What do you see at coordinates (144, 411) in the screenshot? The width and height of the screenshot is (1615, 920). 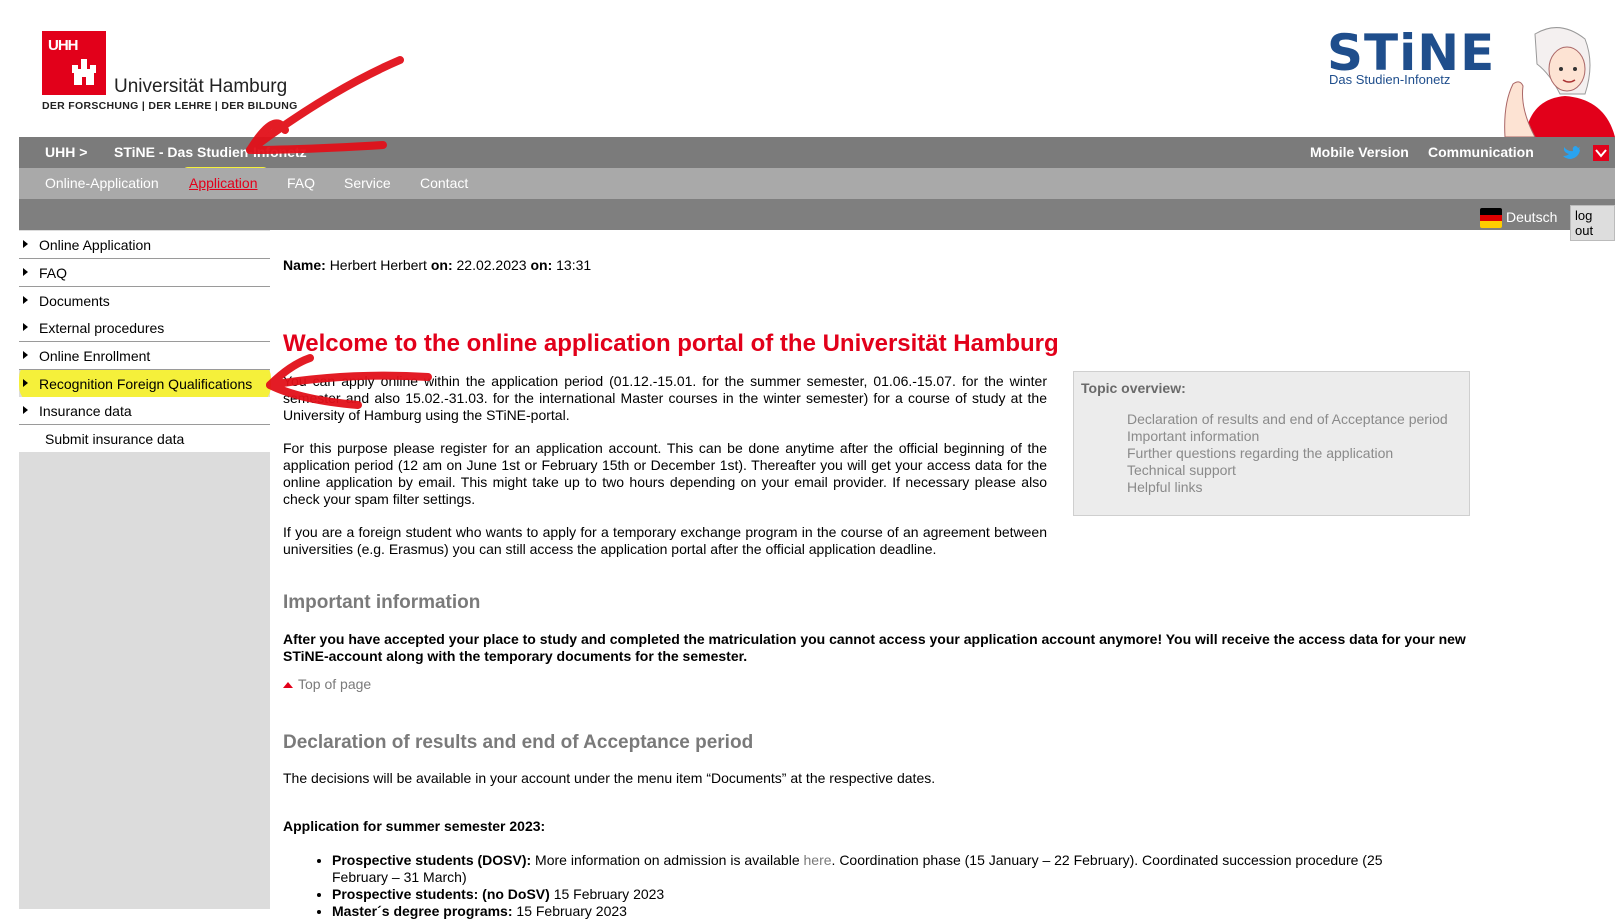 I see `sidebar-item-insurance-data: Insurance data` at bounding box center [144, 411].